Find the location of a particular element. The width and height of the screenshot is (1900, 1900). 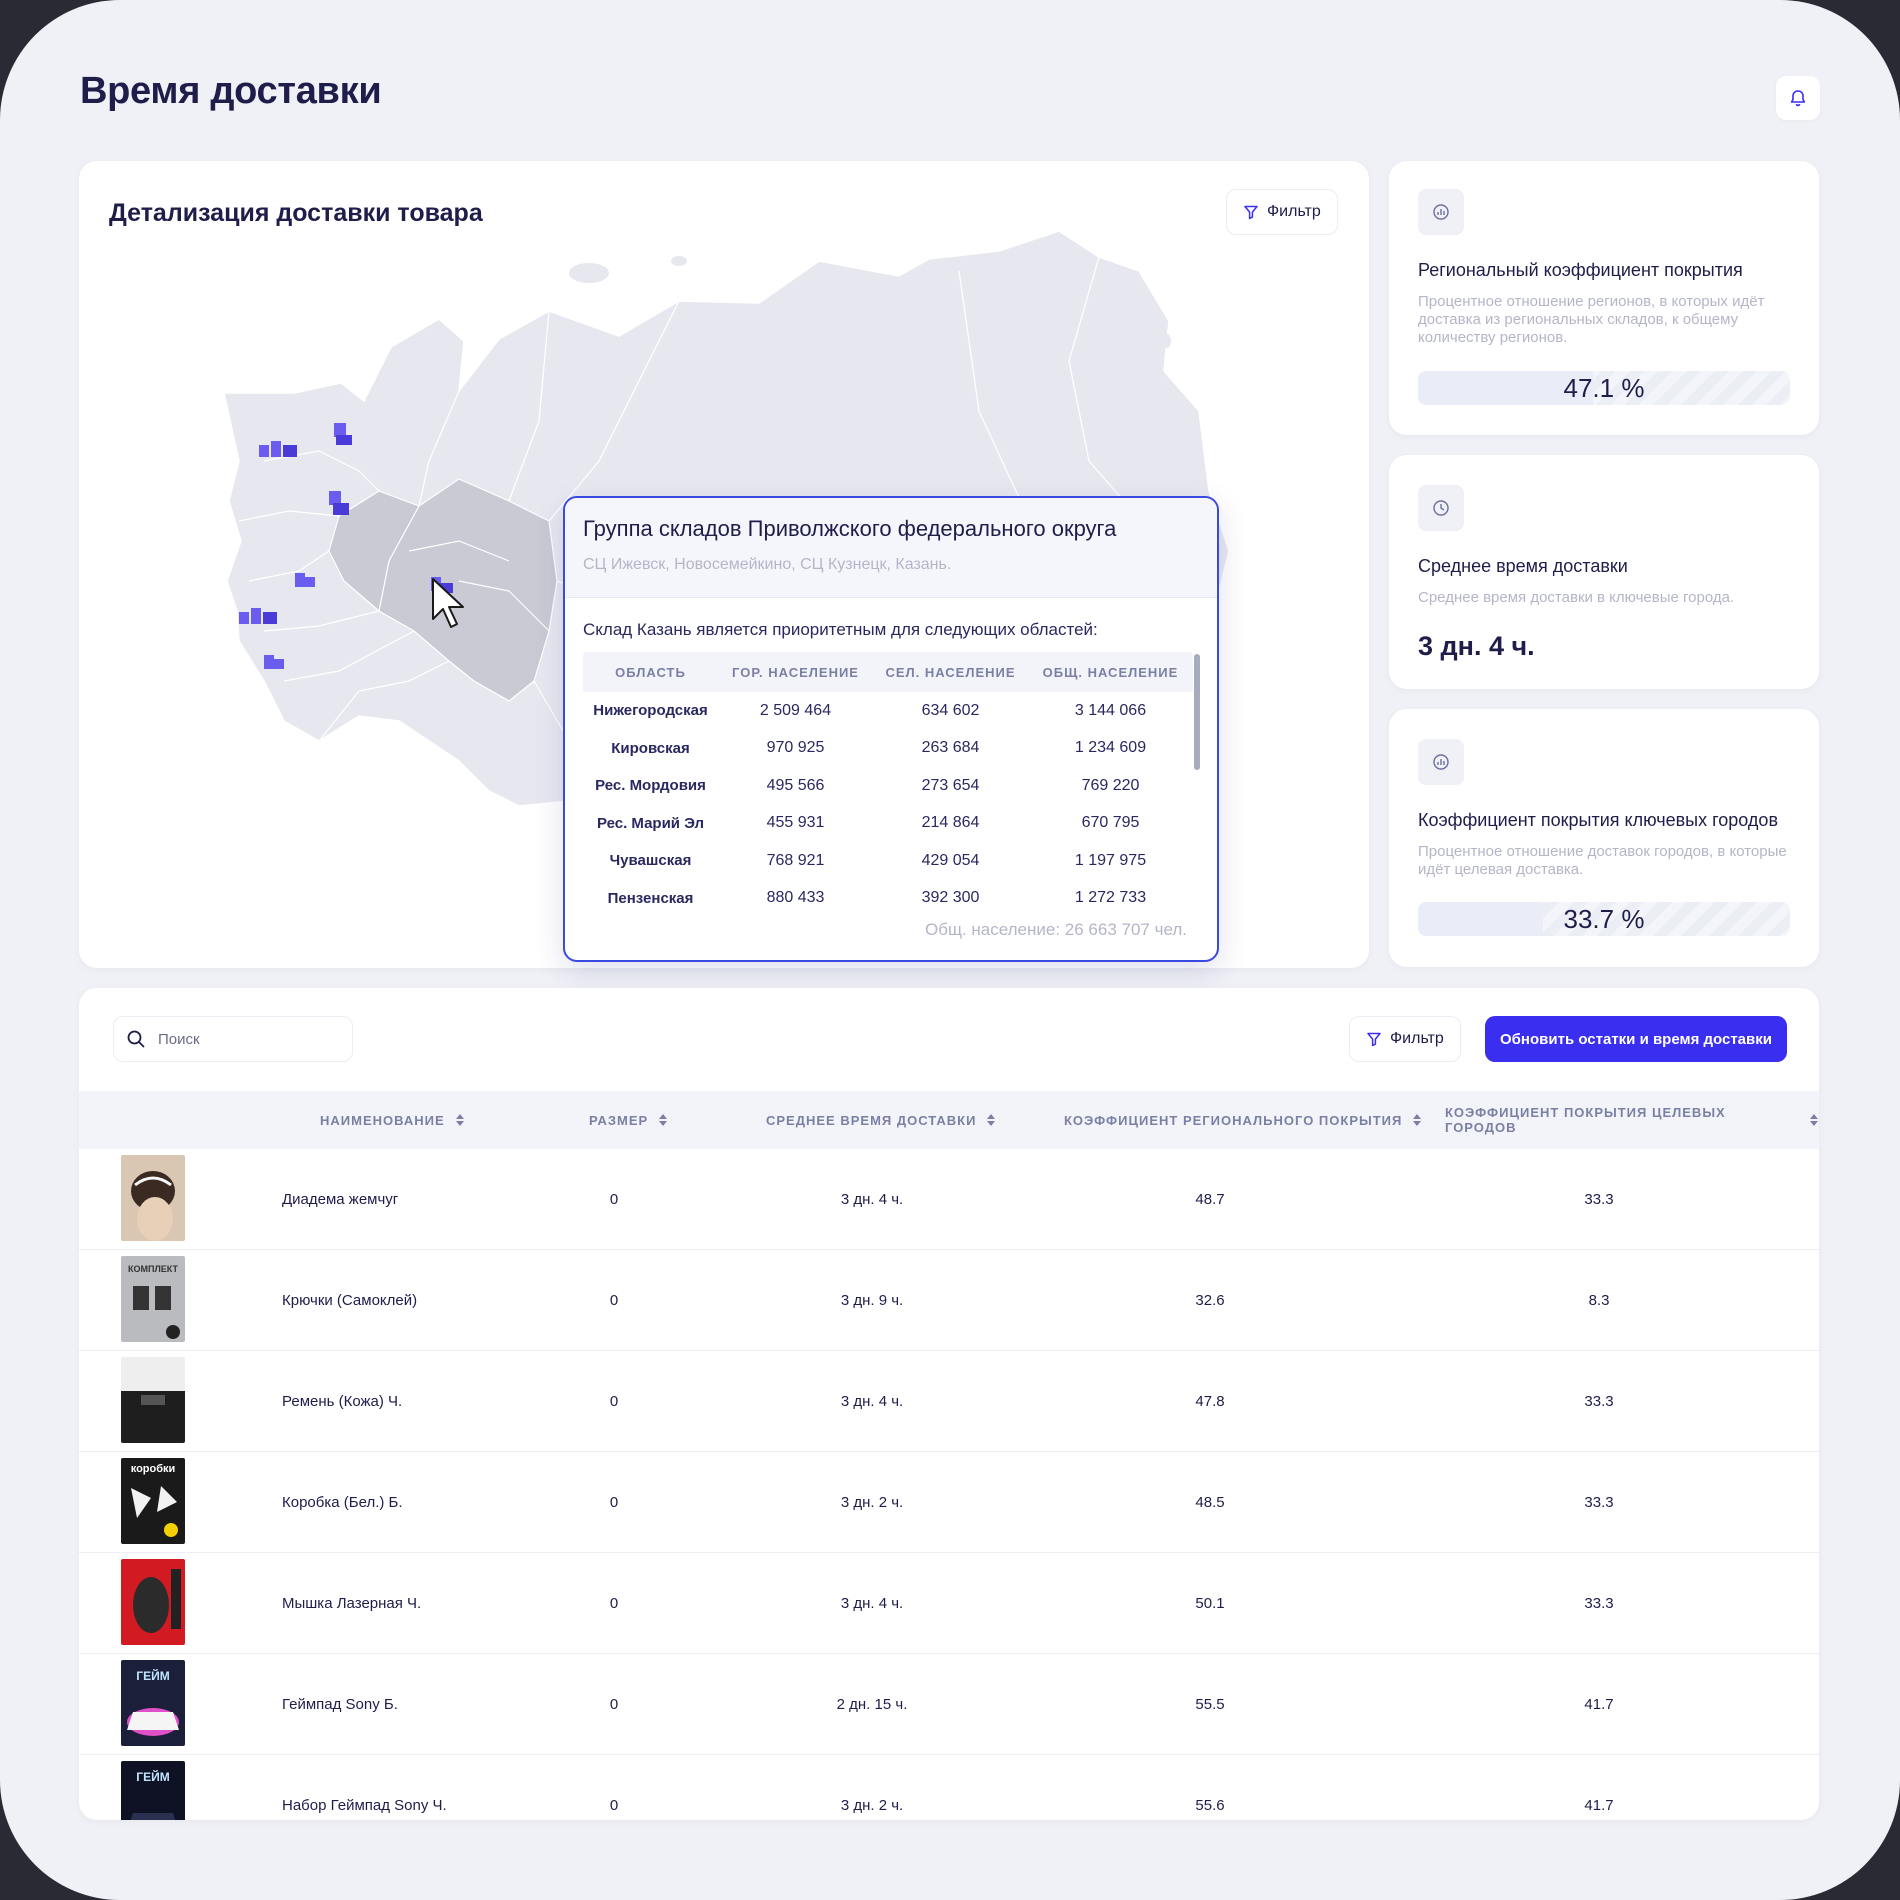

col-rural-population: СЕЛ. НАСЕЛЕНИЕ is located at coordinates (950, 672).